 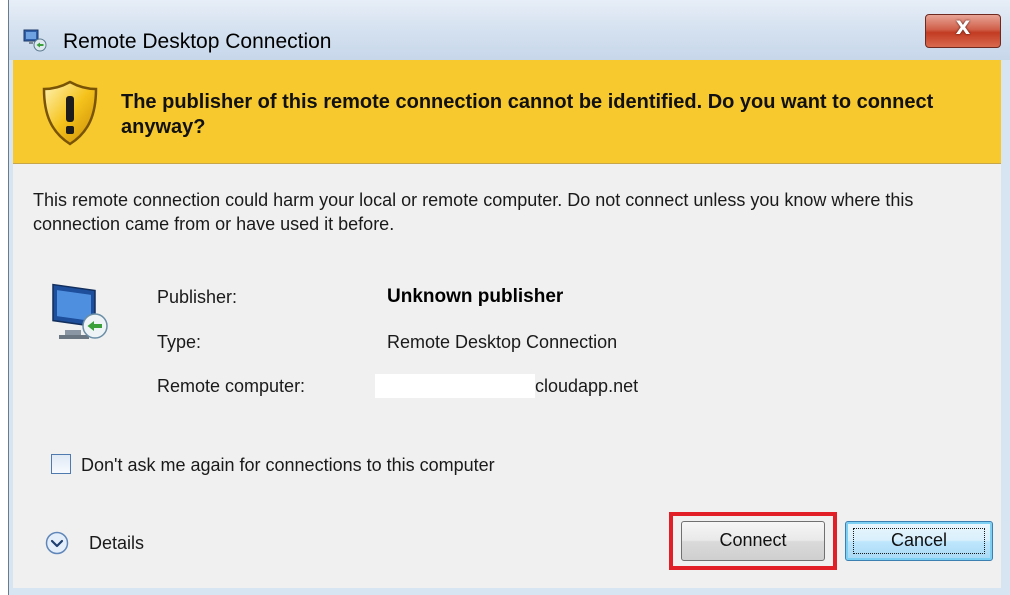 What do you see at coordinates (509, 30) in the screenshot?
I see `title-bar: Remote Desktop Connection X` at bounding box center [509, 30].